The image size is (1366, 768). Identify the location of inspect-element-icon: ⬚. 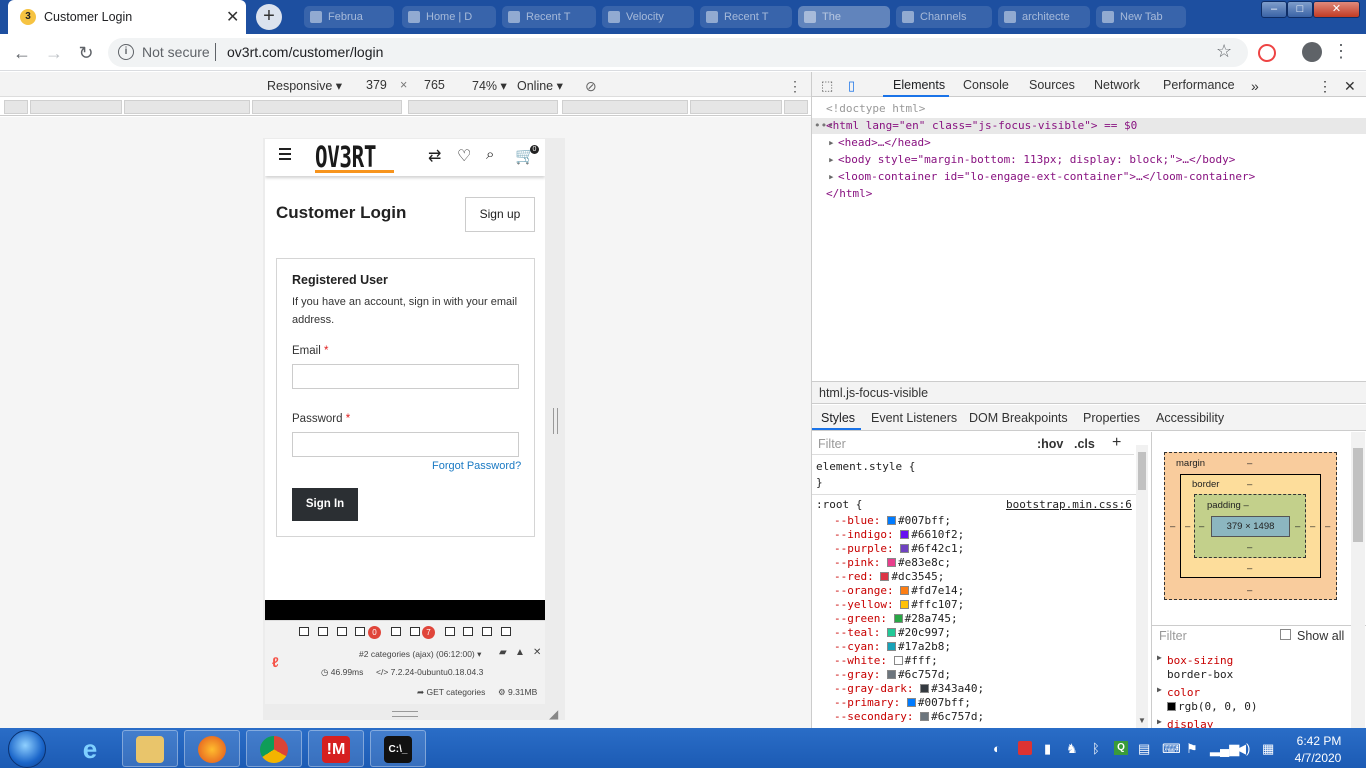
(827, 86).